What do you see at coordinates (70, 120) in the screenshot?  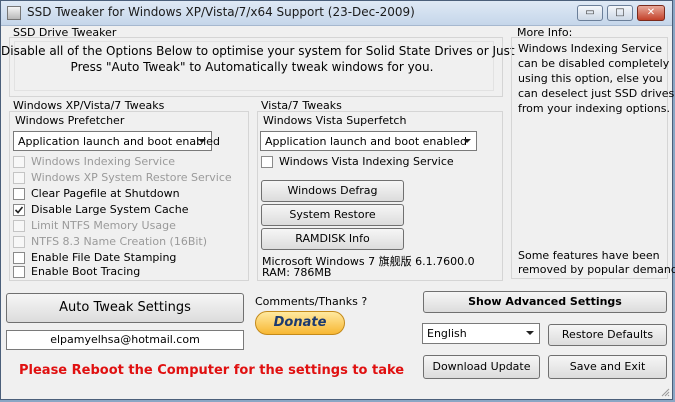 I see `prefetcher-label: Windows Prefetcher` at bounding box center [70, 120].